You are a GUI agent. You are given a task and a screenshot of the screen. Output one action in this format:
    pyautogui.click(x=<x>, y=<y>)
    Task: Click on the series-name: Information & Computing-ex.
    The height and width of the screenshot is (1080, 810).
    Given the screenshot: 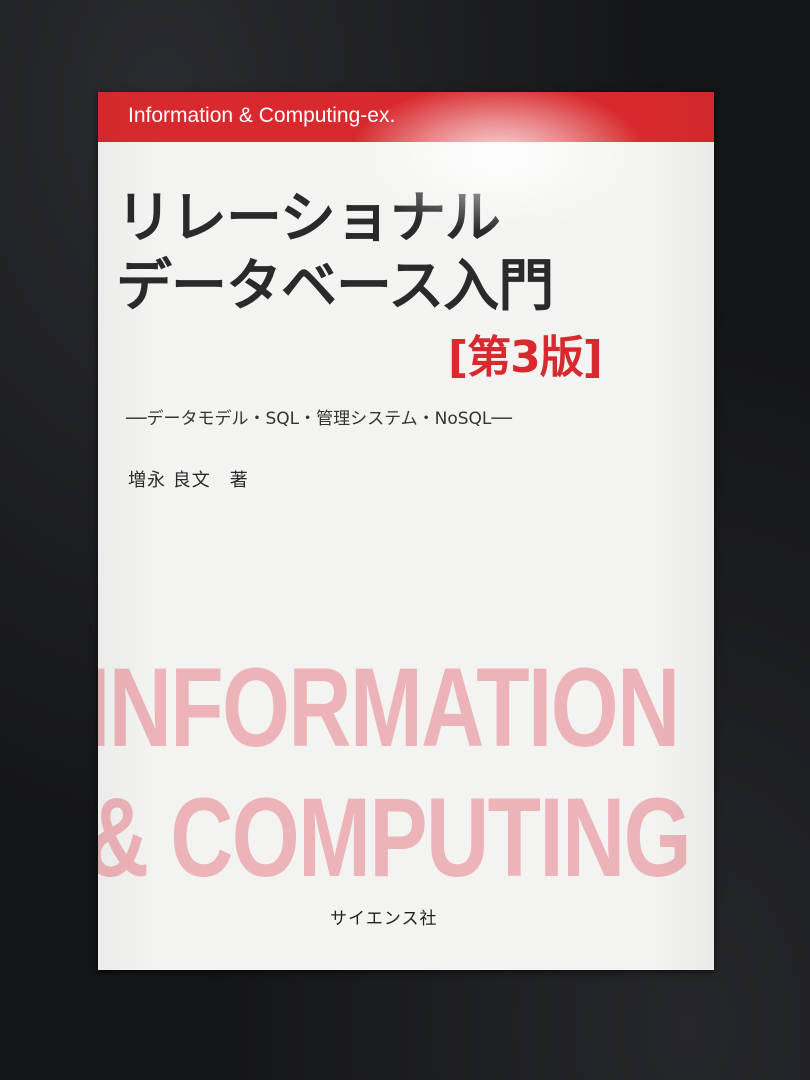 What is the action you would take?
    pyautogui.click(x=262, y=115)
    